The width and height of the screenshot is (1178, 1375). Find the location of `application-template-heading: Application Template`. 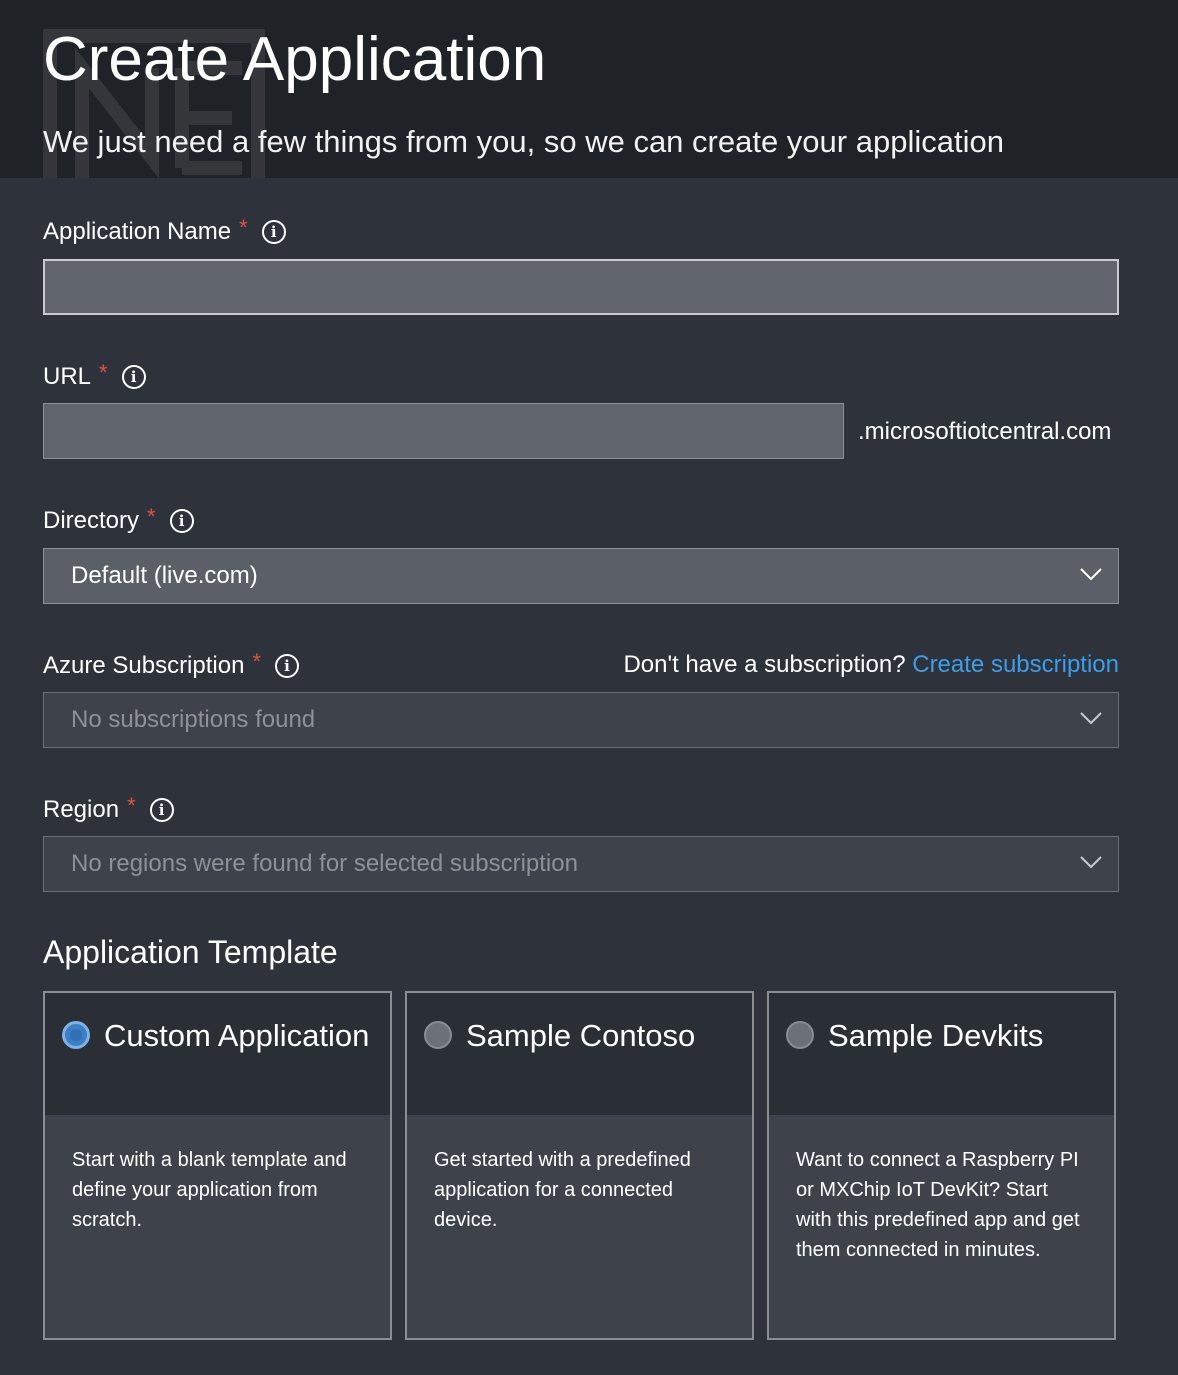

application-template-heading: Application Template is located at coordinates (190, 952).